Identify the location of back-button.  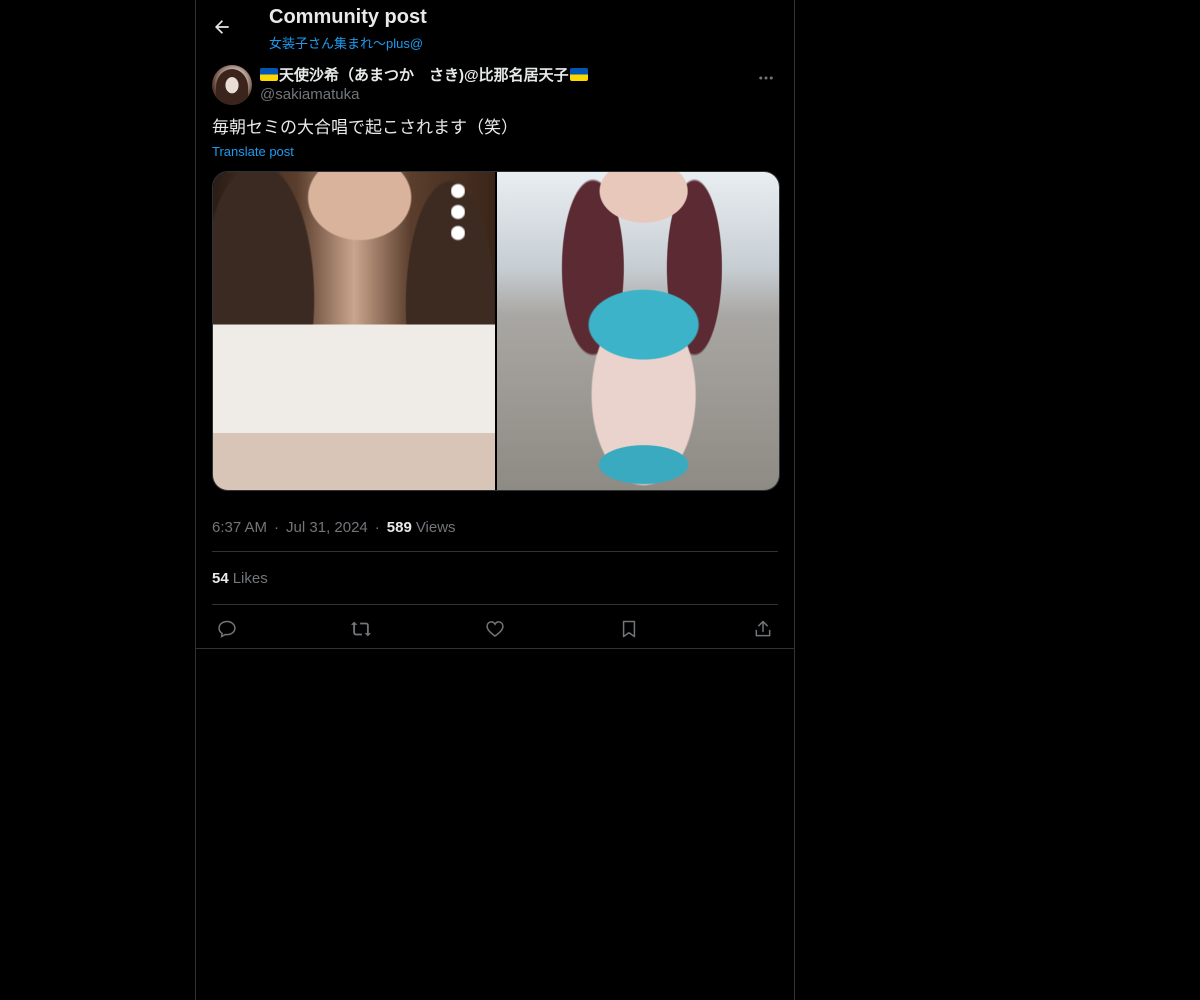
(222, 27).